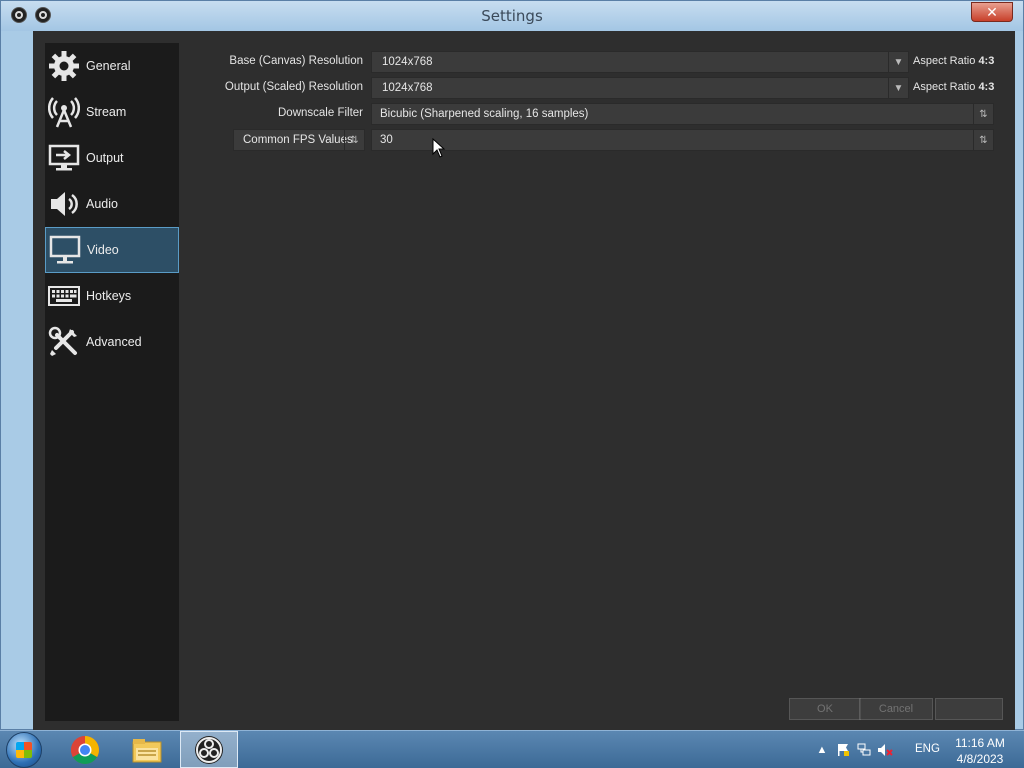  Describe the element at coordinates (64, 296) in the screenshot. I see `keyboard-icon` at that location.